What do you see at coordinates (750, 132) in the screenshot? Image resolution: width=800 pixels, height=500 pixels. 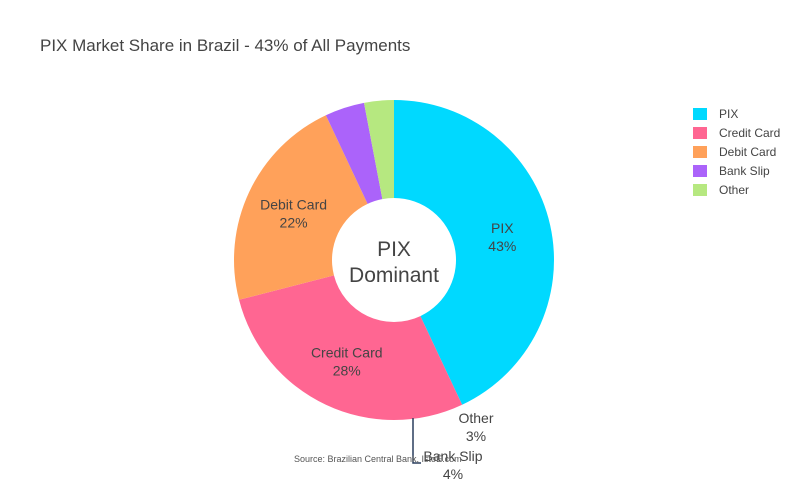 I see `legend-label-credit-card: Credit Card` at bounding box center [750, 132].